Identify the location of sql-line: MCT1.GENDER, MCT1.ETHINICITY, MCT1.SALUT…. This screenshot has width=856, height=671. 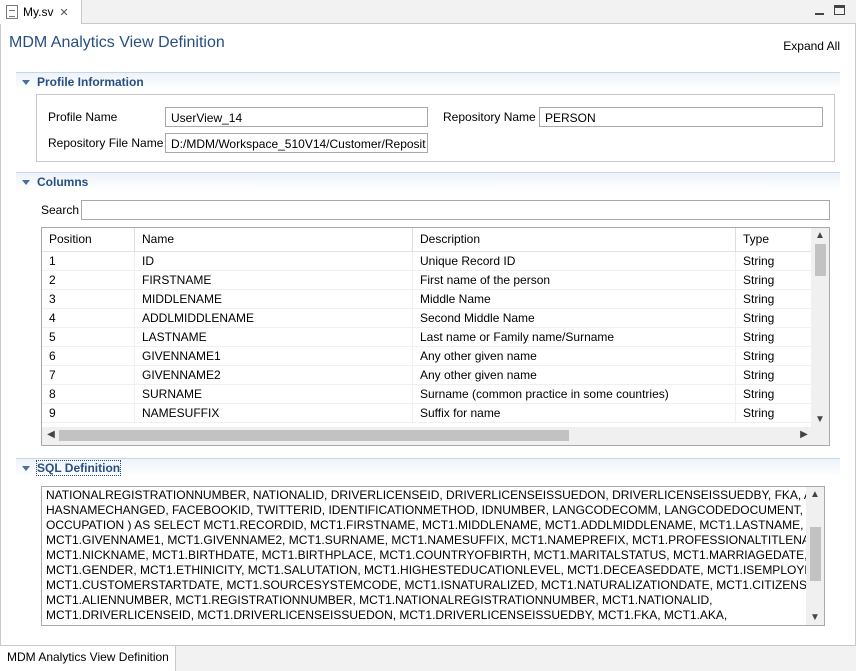
(435, 570).